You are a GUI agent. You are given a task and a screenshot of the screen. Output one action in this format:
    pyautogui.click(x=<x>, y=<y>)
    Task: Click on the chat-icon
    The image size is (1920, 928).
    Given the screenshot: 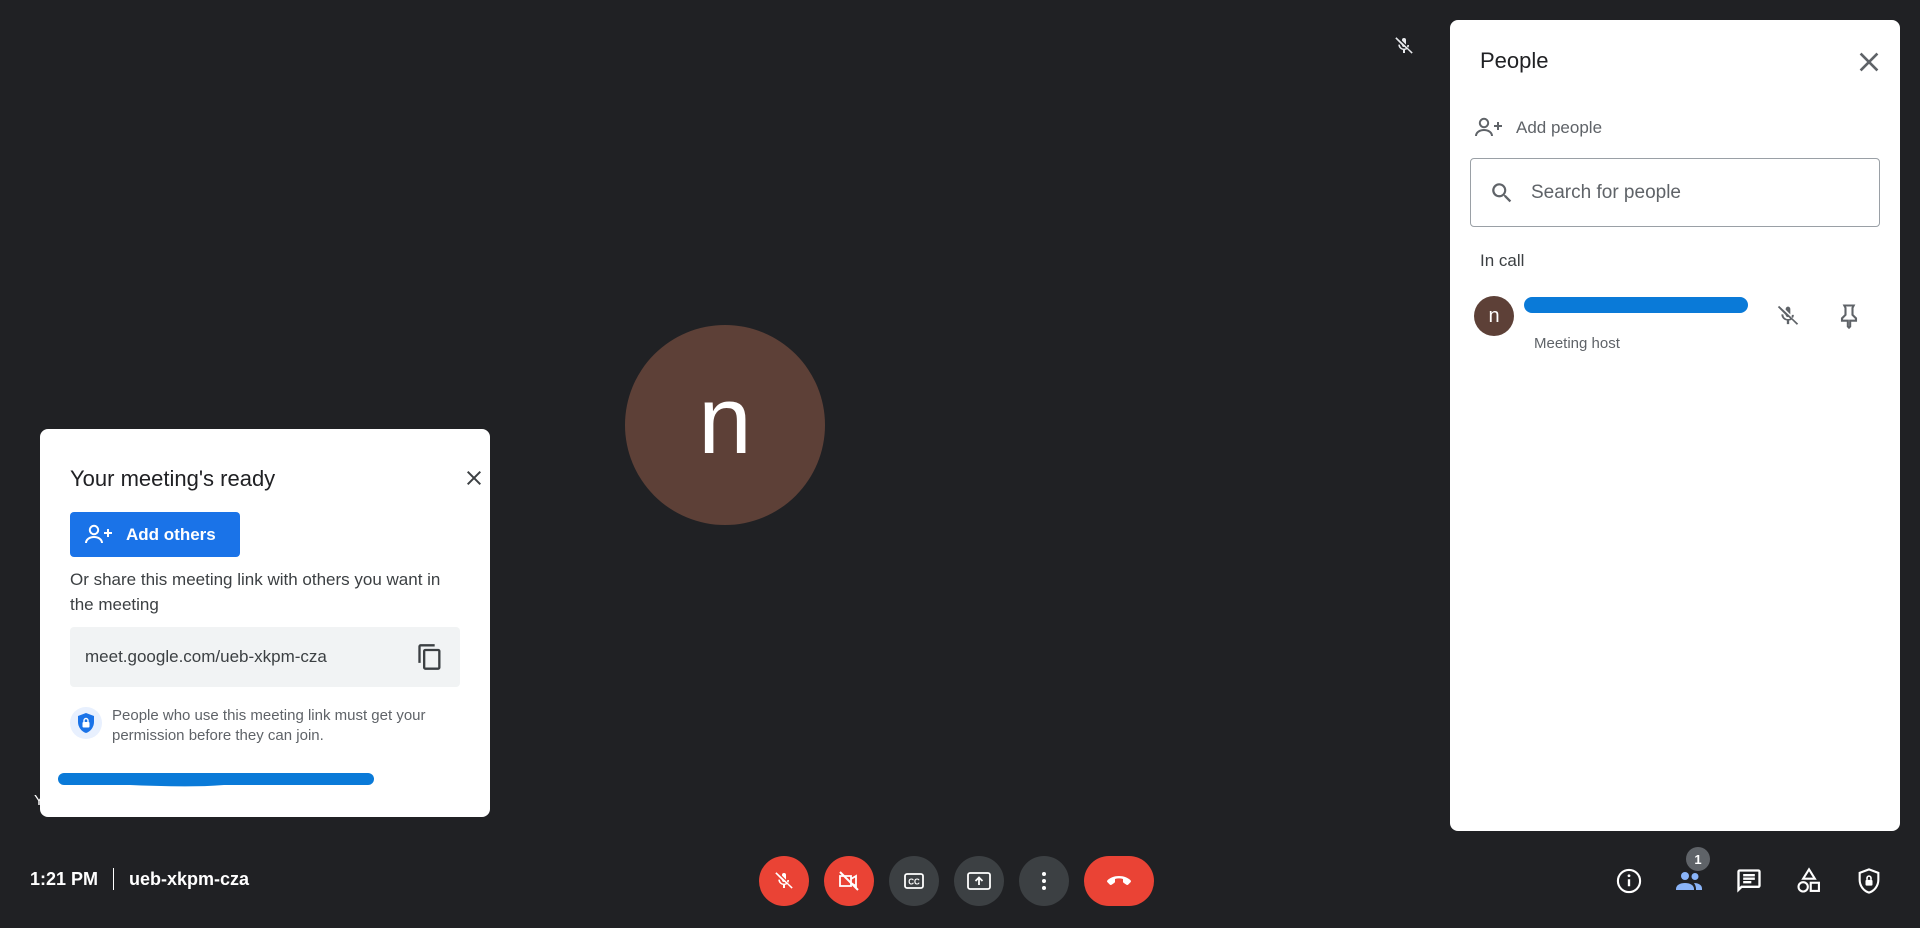 What is the action you would take?
    pyautogui.click(x=1749, y=881)
    